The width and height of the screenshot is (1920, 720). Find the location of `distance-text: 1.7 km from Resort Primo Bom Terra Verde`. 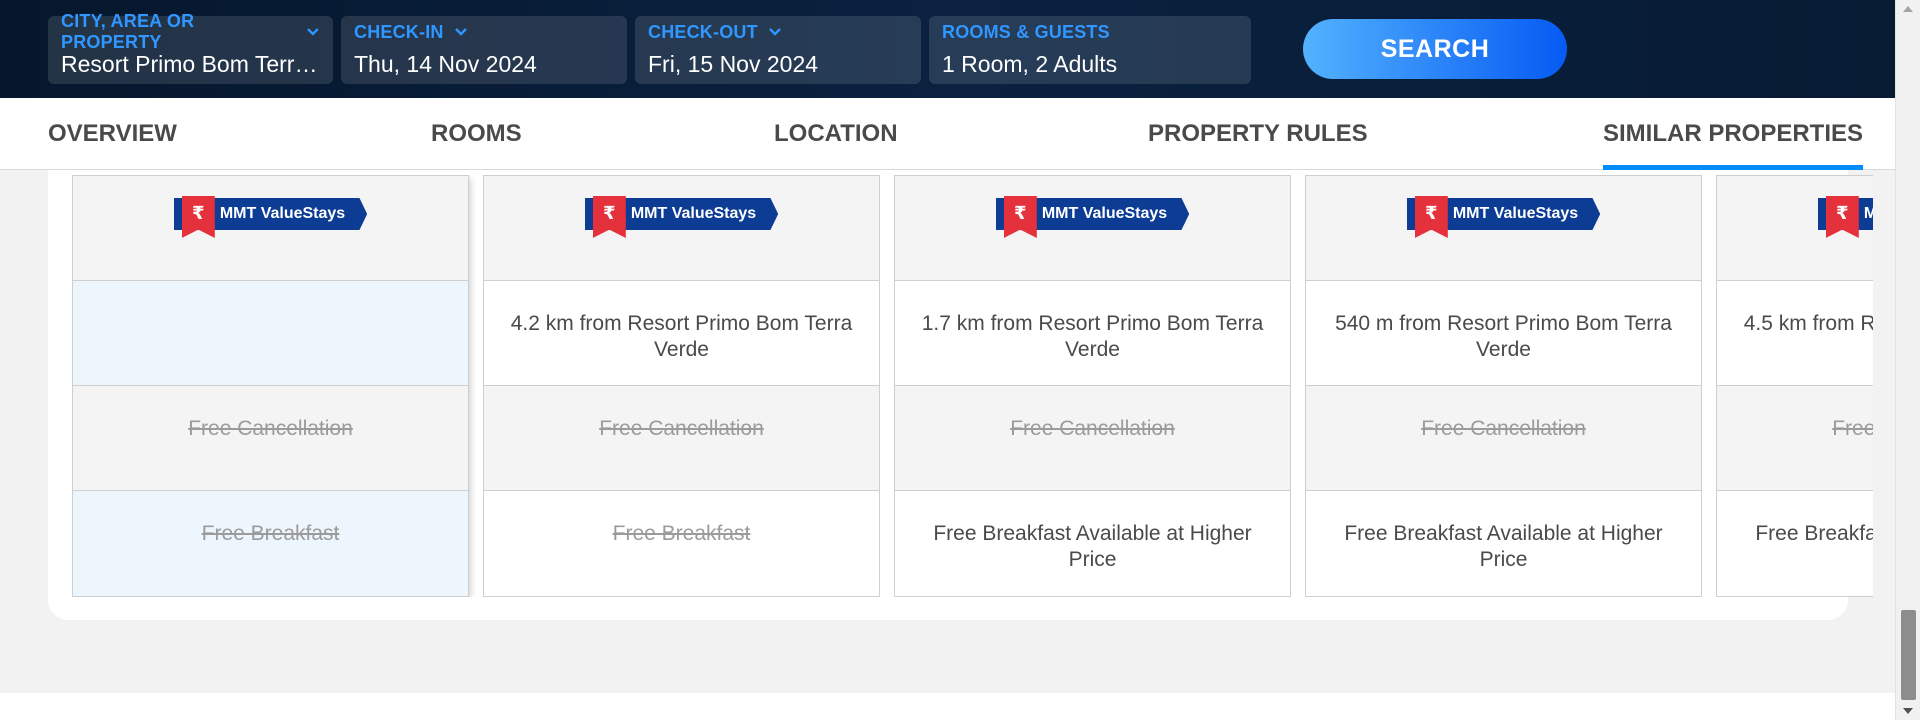

distance-text: 1.7 km from Resort Primo Bom Terra Verde is located at coordinates (1092, 336).